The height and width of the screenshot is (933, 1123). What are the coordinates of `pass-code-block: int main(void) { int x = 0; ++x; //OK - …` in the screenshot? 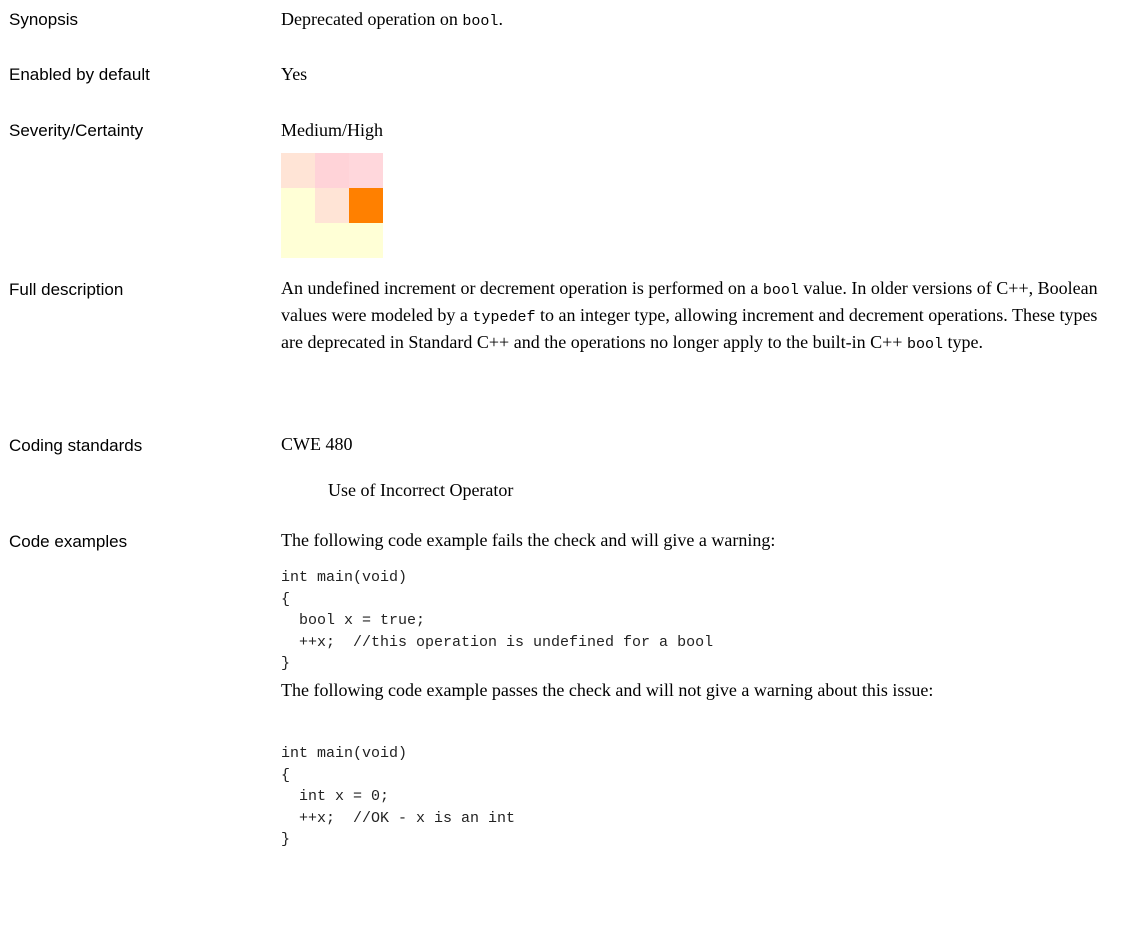 It's located at (398, 796).